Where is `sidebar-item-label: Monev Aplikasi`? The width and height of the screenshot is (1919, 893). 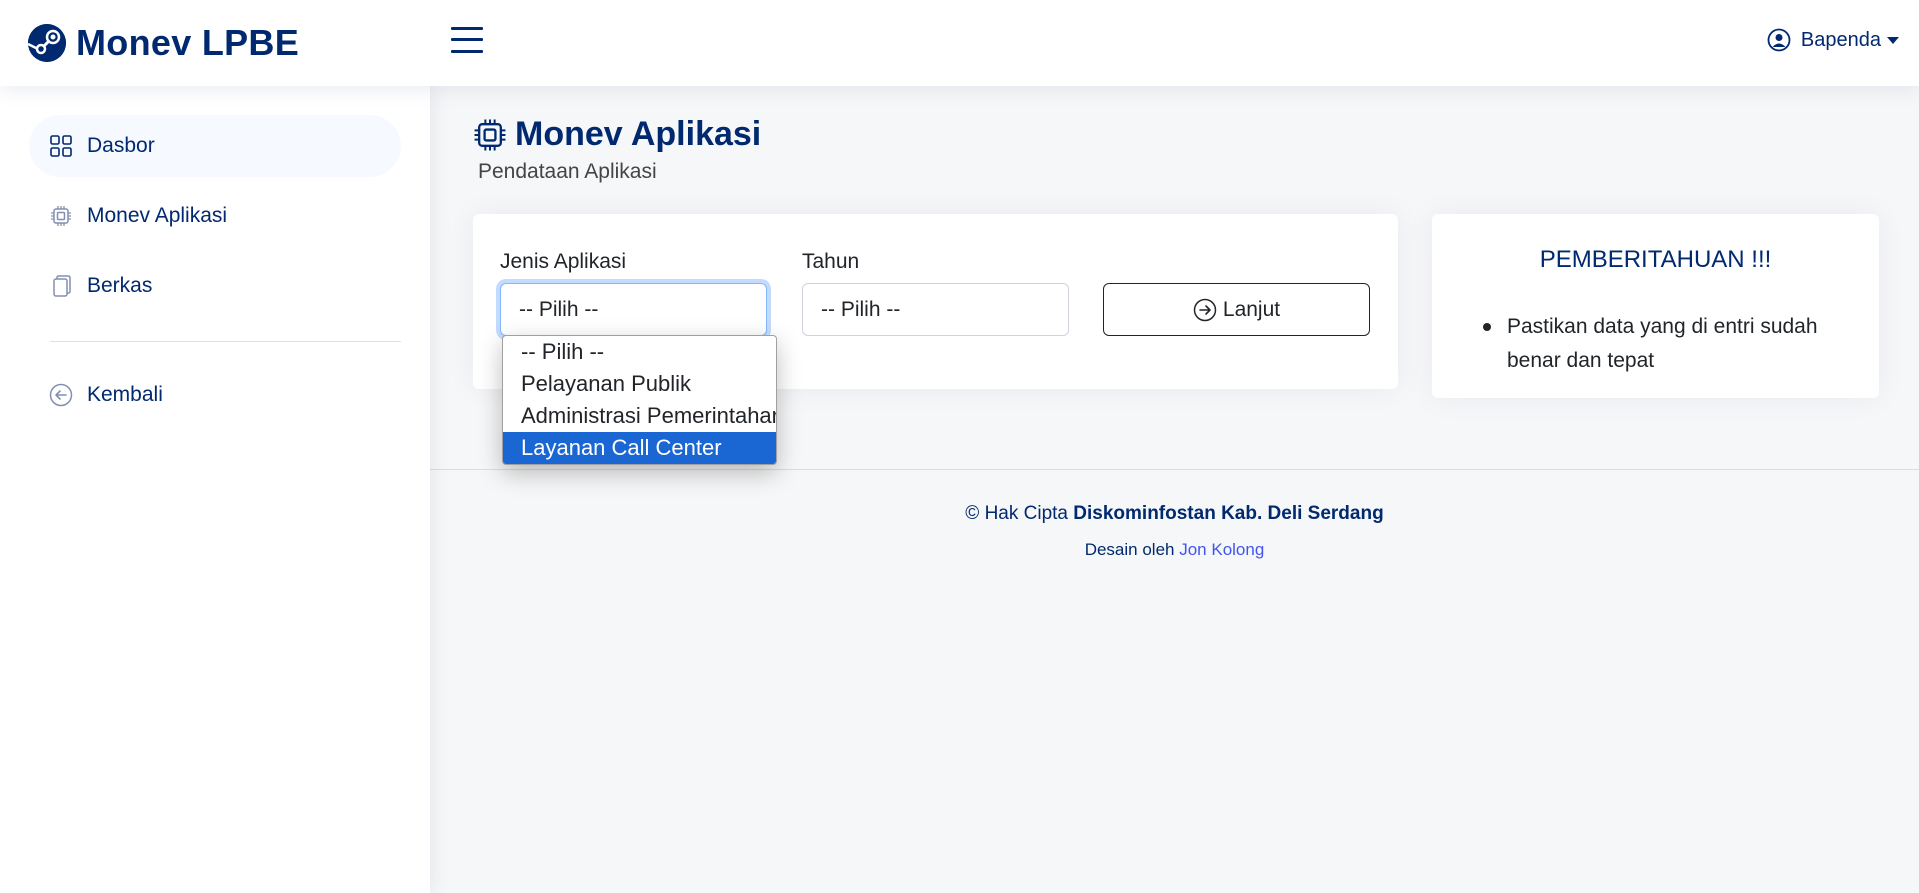 sidebar-item-label: Monev Aplikasi is located at coordinates (157, 215).